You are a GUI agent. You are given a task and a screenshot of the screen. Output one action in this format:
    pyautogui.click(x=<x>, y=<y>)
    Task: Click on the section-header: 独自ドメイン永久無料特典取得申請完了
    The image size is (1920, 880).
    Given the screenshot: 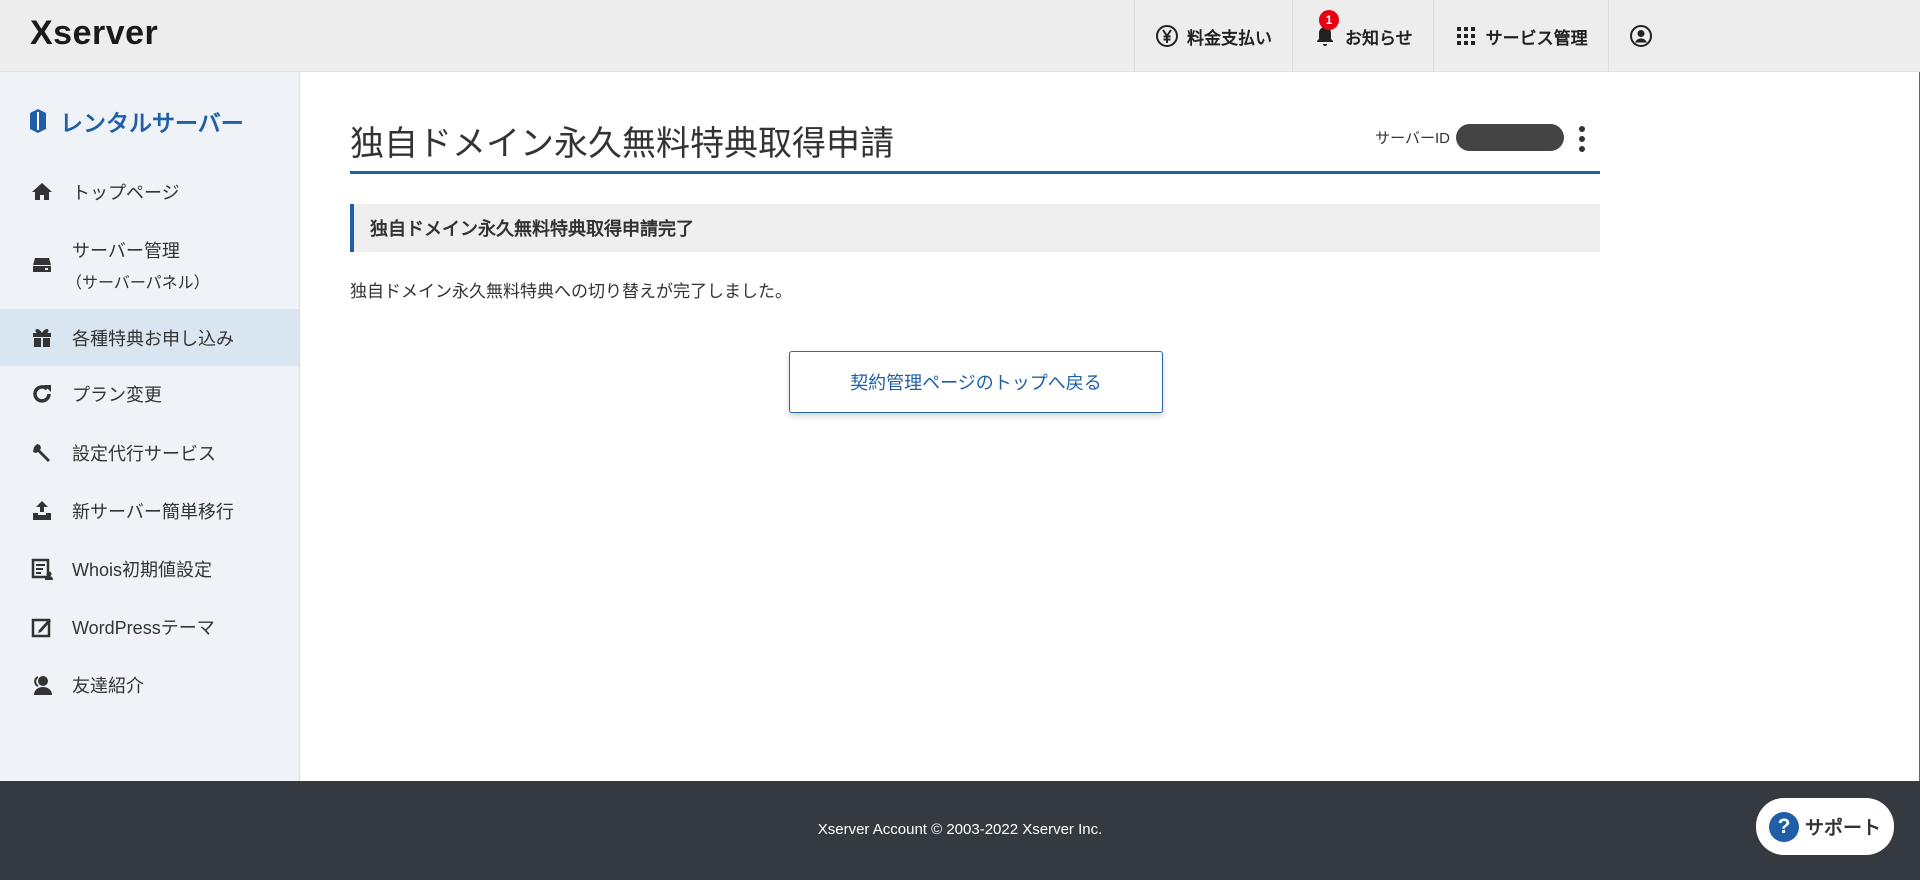 What is the action you would take?
    pyautogui.click(x=975, y=228)
    